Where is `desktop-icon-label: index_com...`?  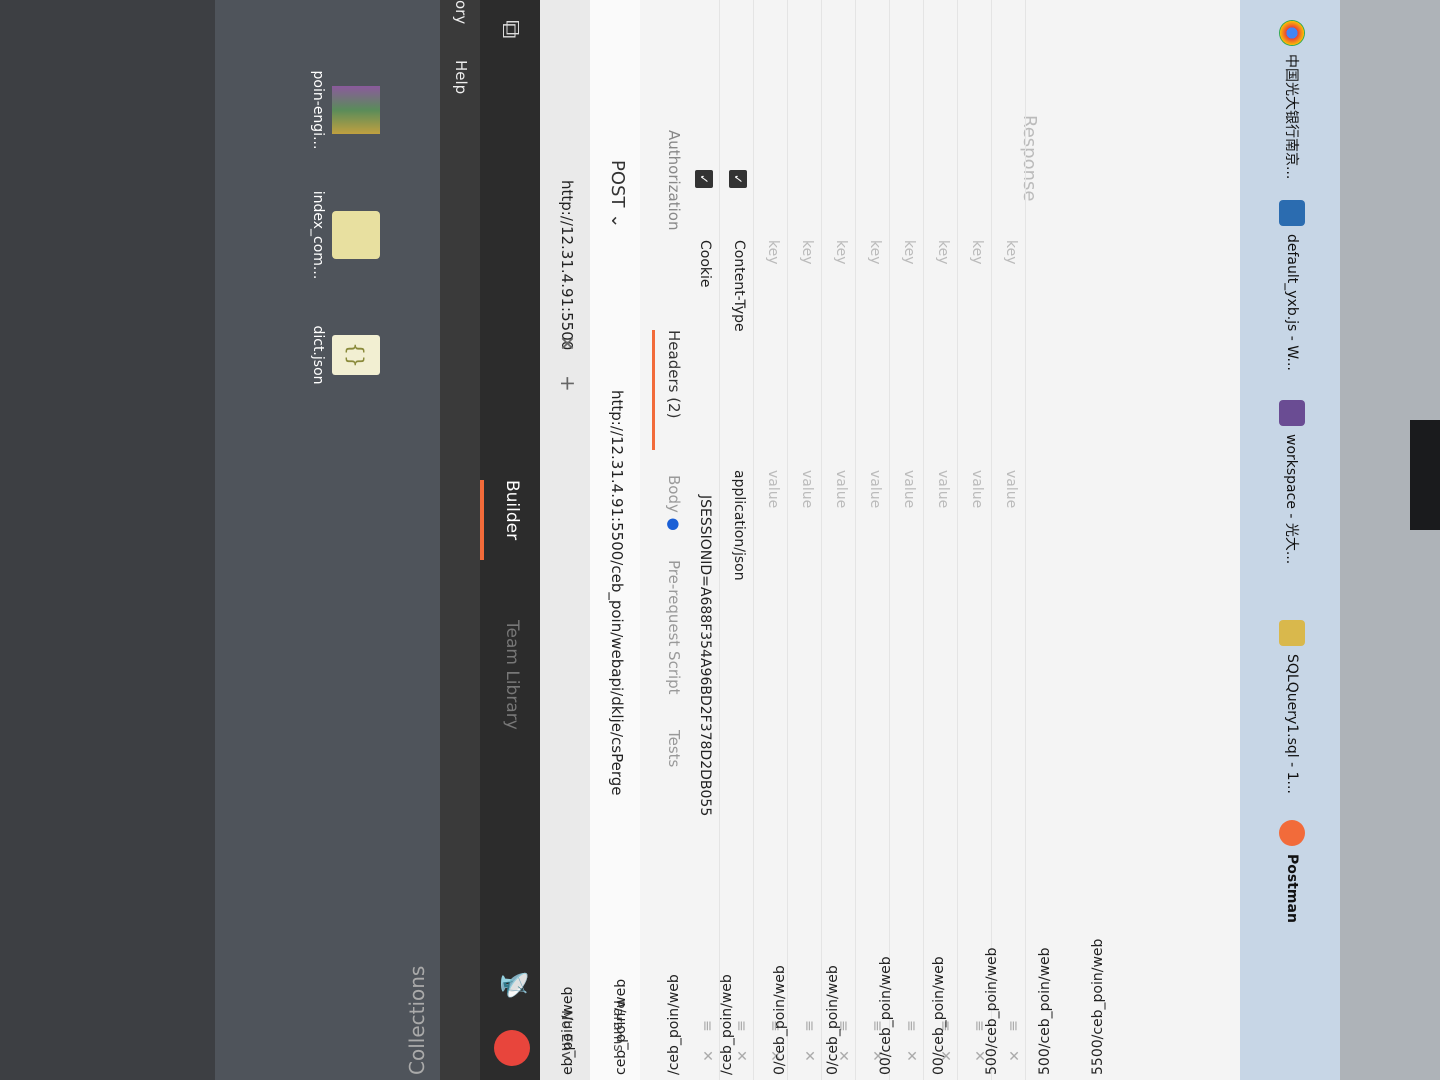
desktop-icon-label: index_com... is located at coordinates (318, 235).